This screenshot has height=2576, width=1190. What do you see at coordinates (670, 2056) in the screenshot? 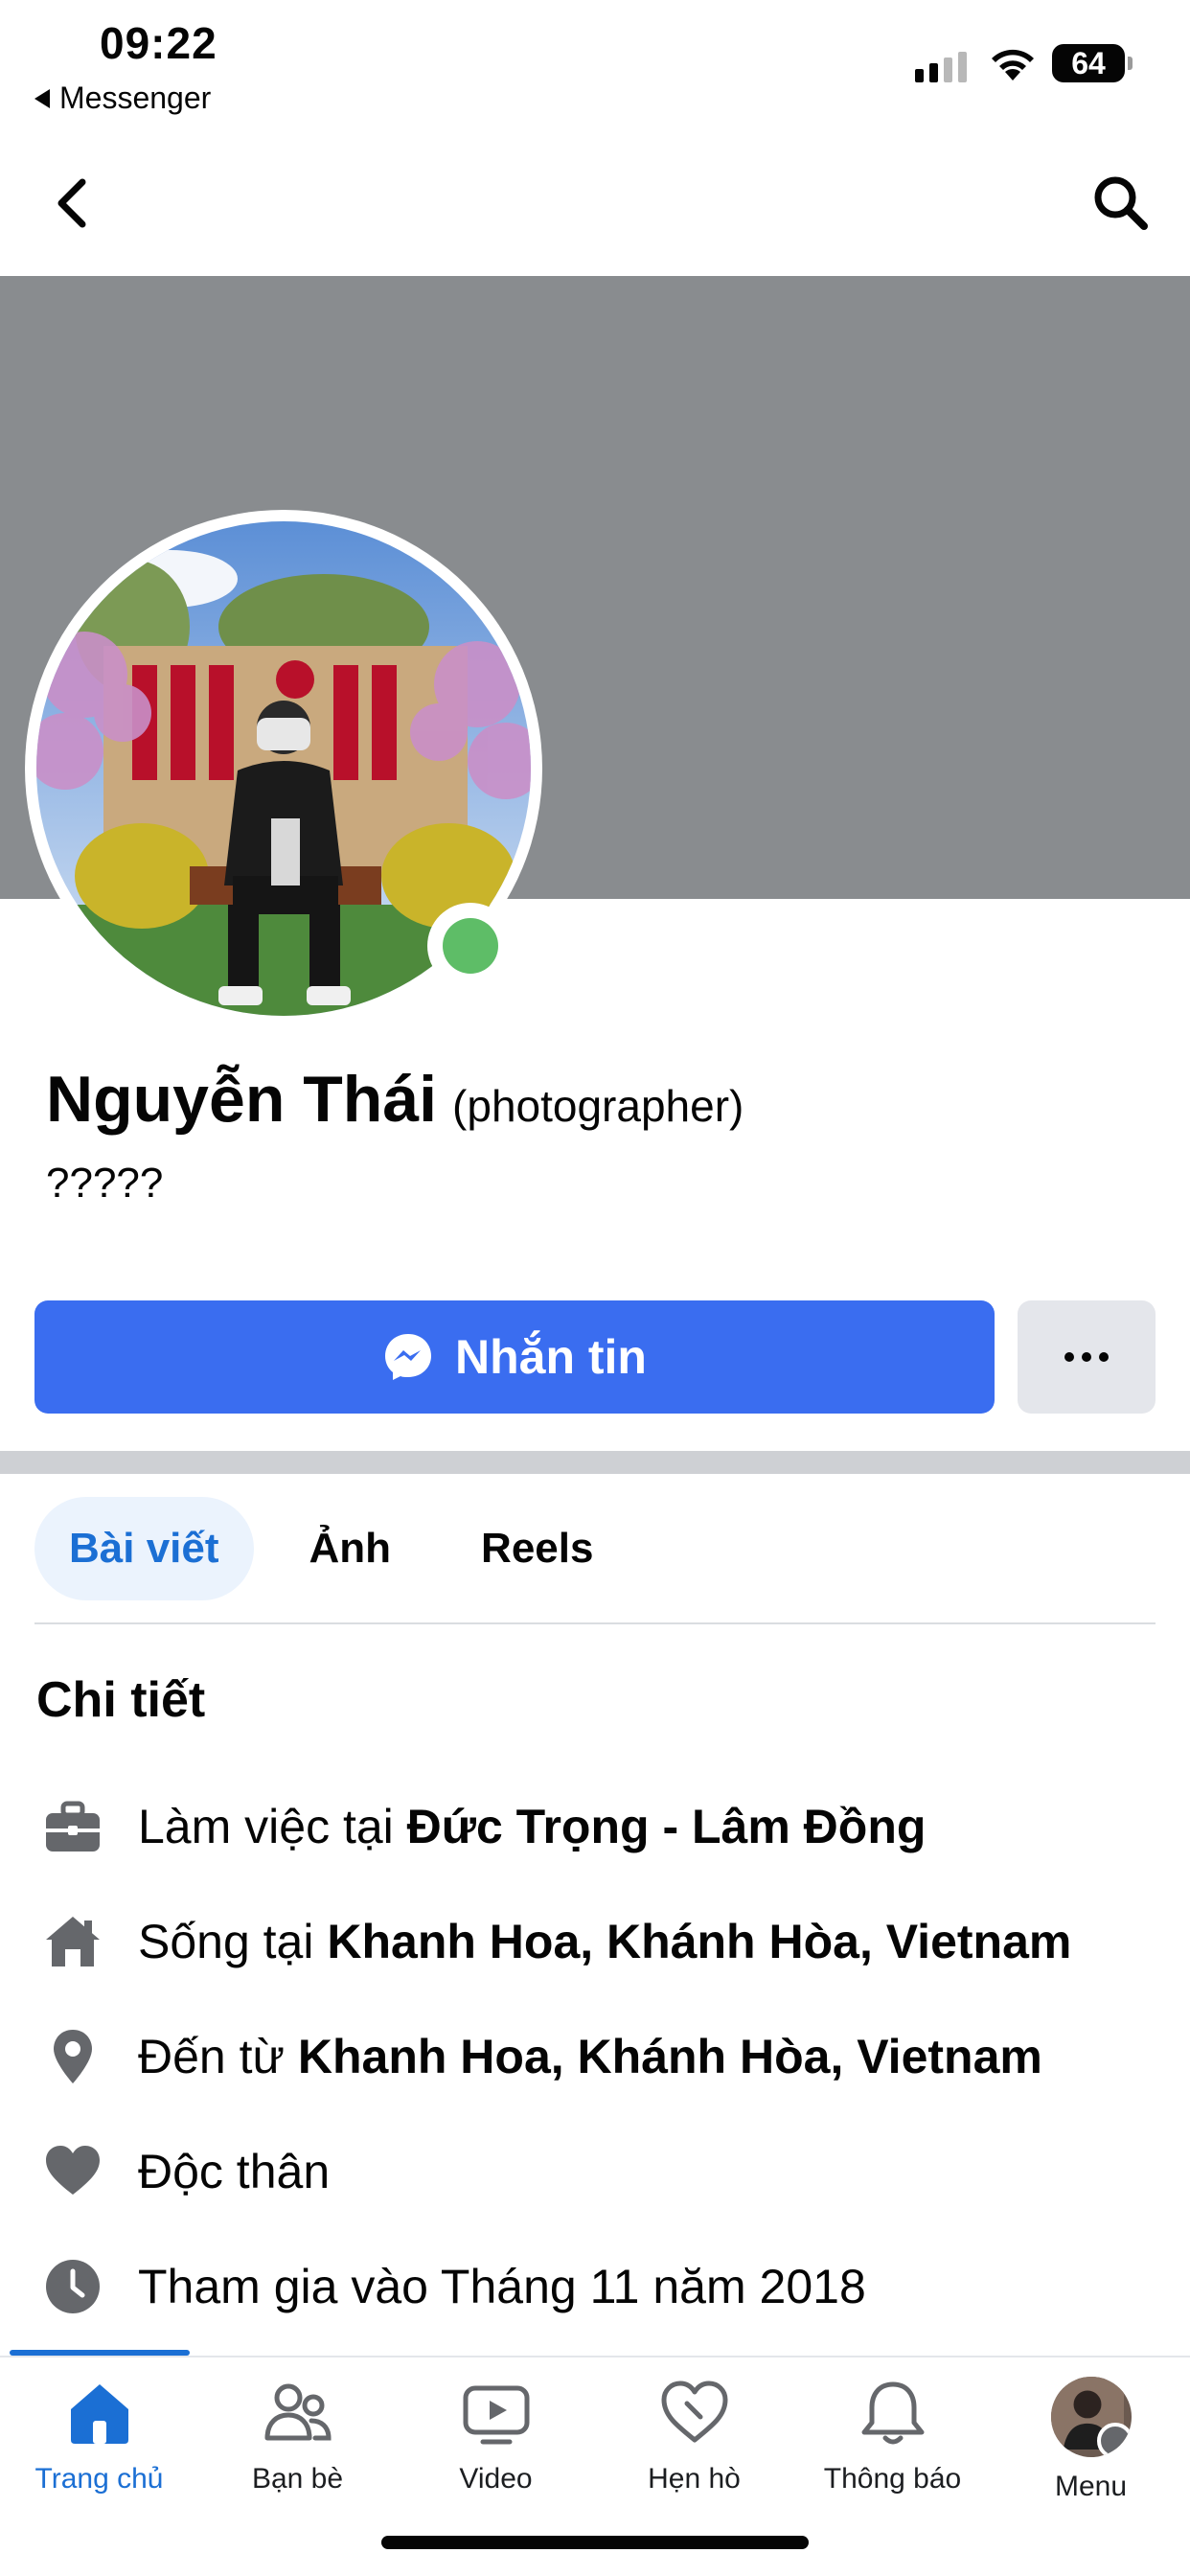
I see `detail-from-place: Khanh Hoa, Khánh Hòa, Vietnam` at bounding box center [670, 2056].